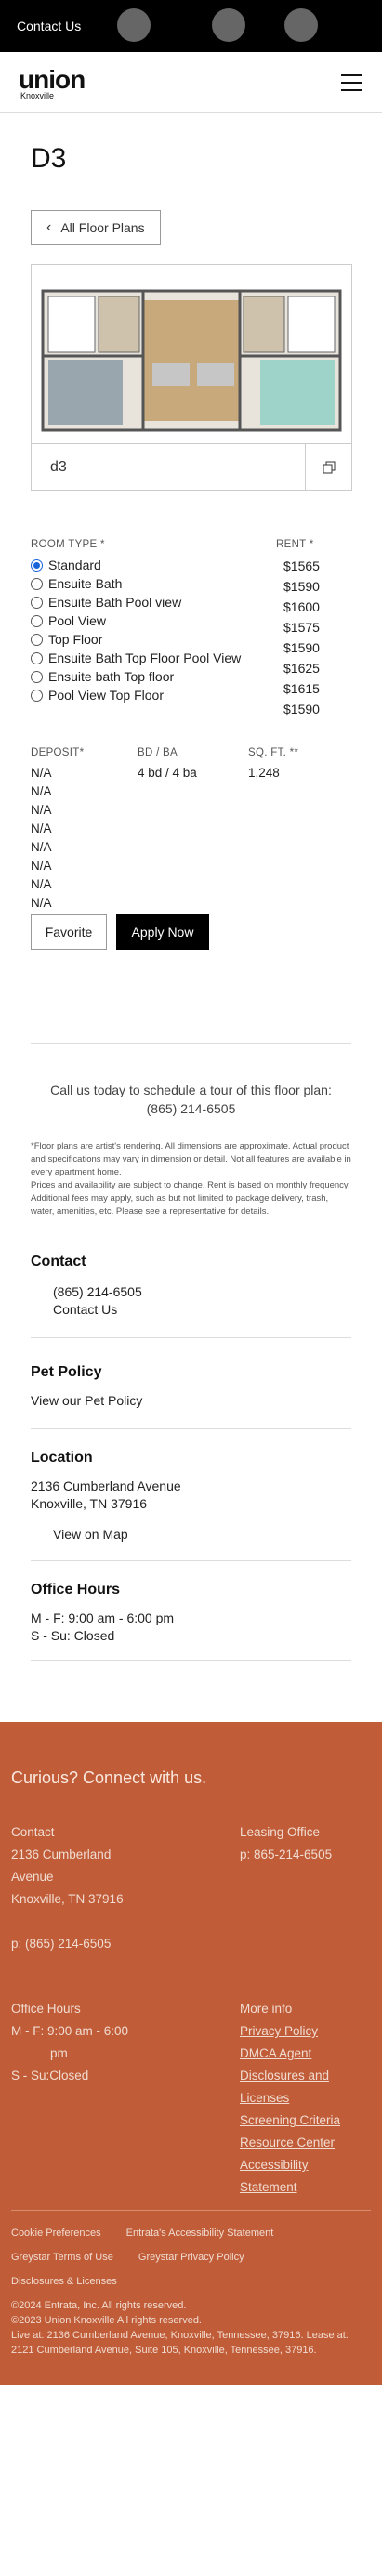 The image size is (382, 2576). Describe the element at coordinates (290, 2187) in the screenshot. I see `more-info-link: Statement` at that location.